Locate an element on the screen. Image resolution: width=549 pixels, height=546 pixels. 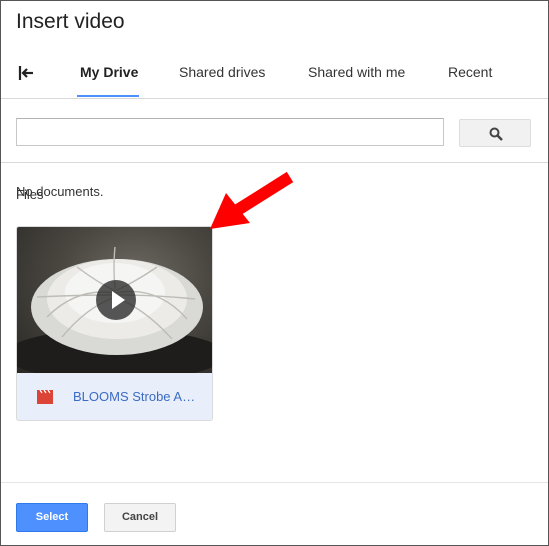
back-arrow-icon is located at coordinates (27, 73).